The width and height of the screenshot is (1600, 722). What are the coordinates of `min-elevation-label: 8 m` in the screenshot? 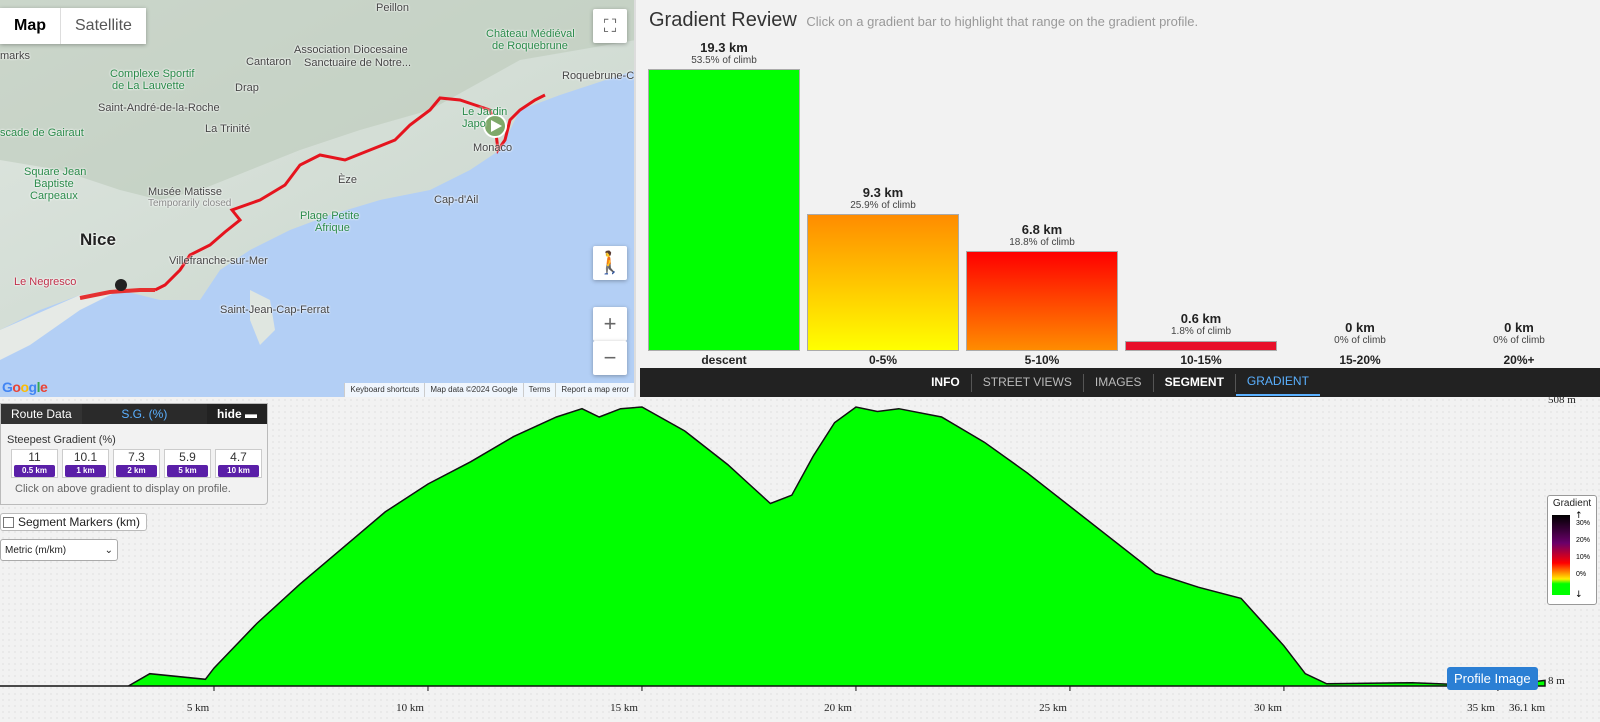 It's located at (1556, 681).